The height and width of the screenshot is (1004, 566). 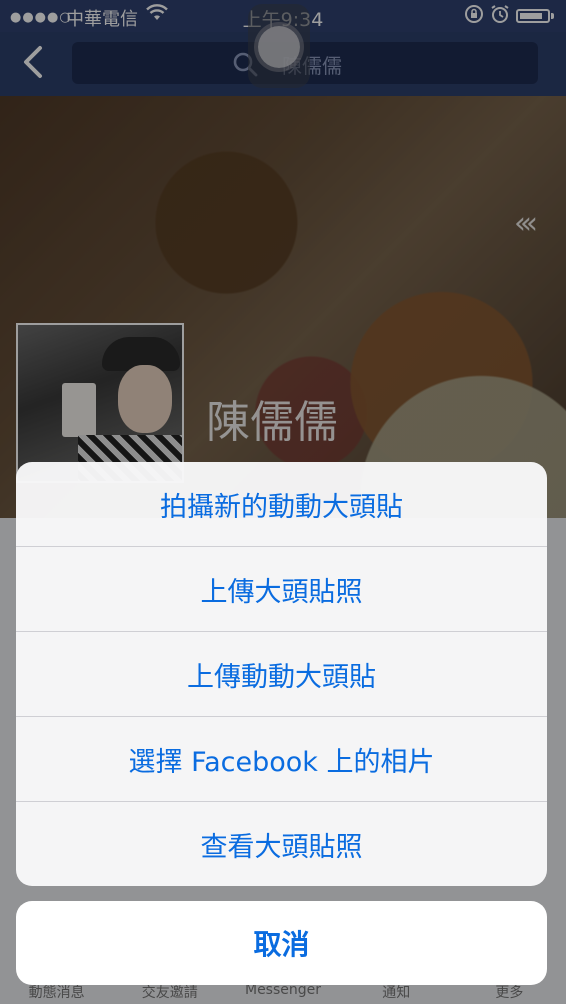 I want to click on cancel-button: 取消, so click(x=281, y=943).